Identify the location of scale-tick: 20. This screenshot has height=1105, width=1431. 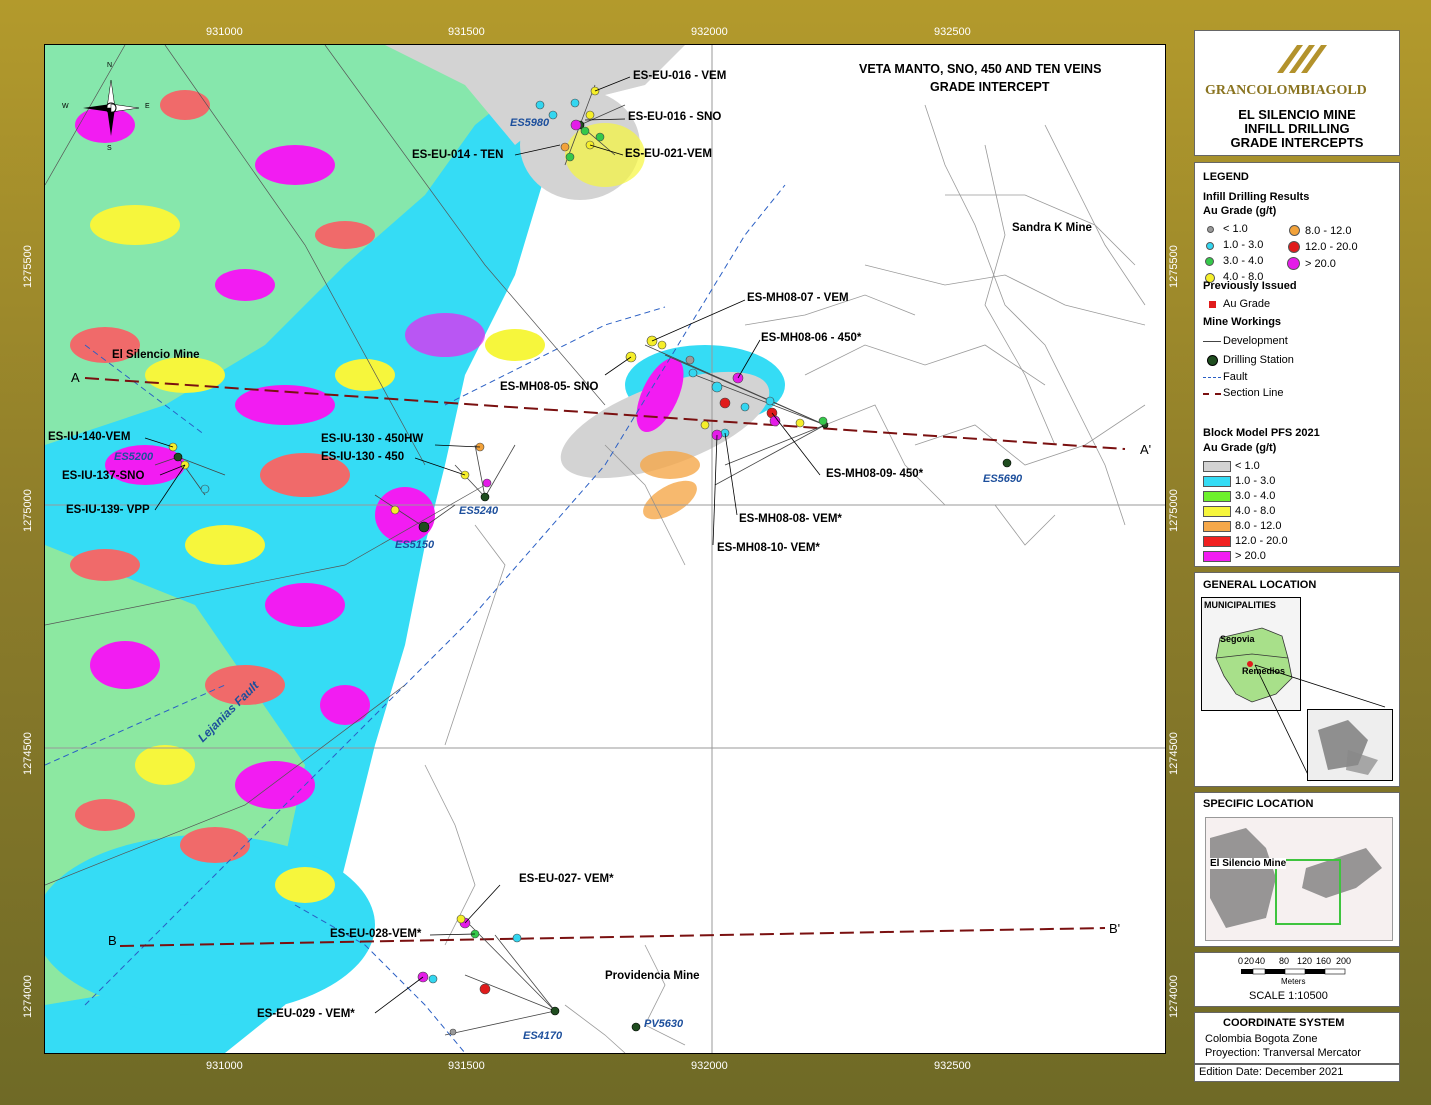
(1249, 961).